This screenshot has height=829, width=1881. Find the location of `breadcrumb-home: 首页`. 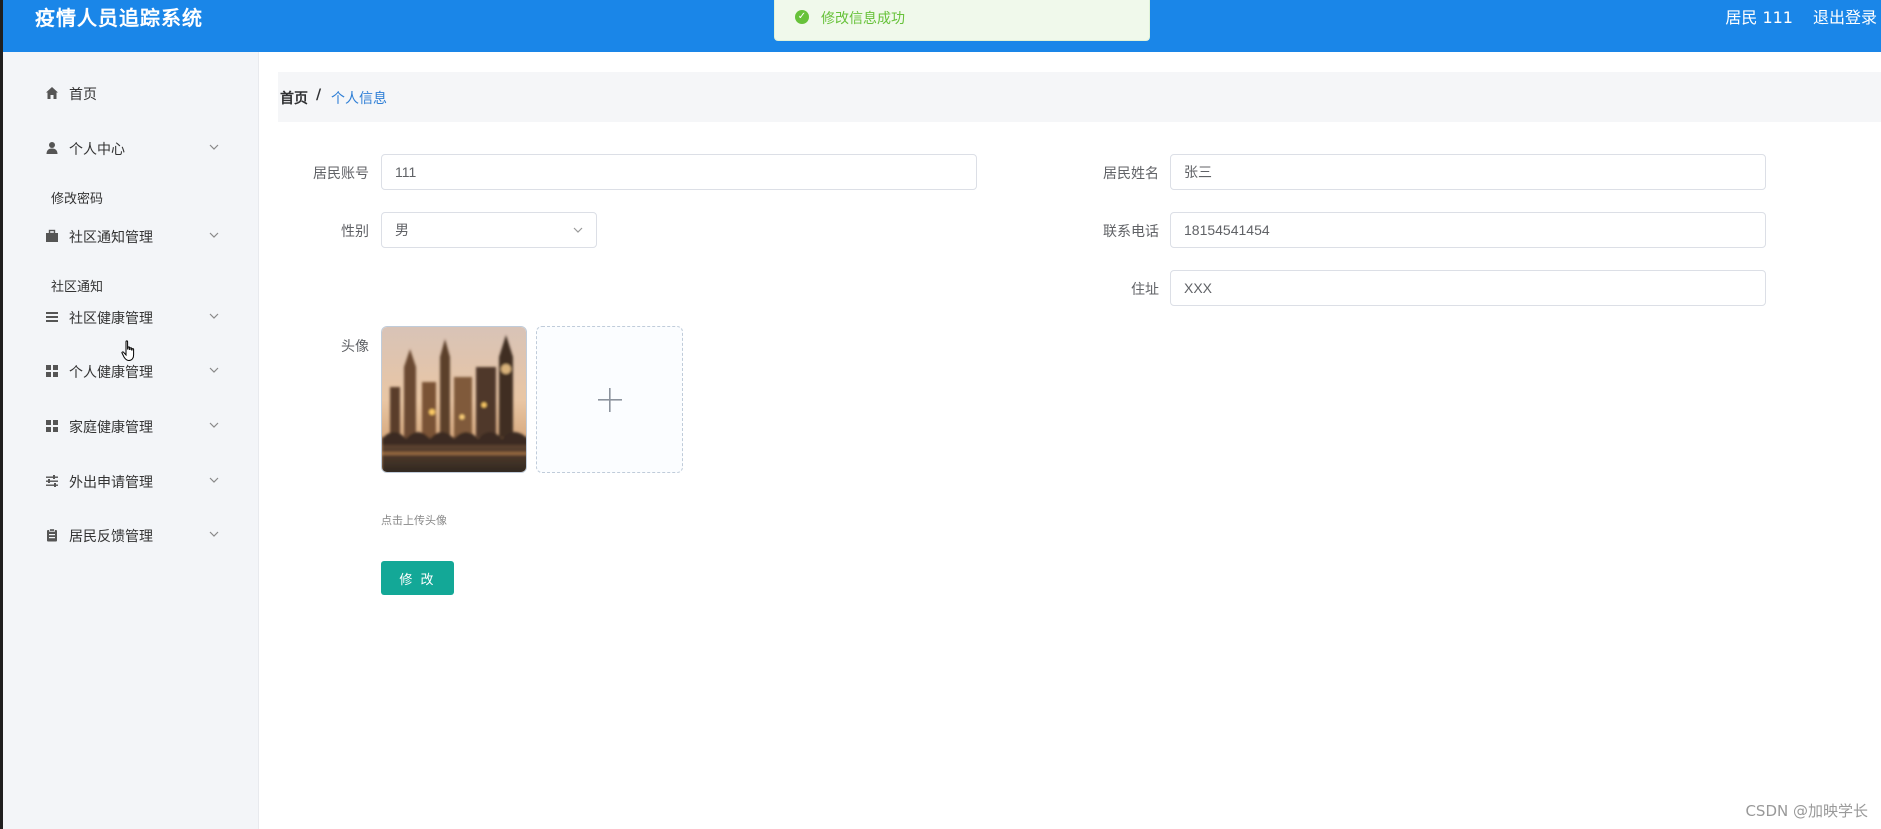

breadcrumb-home: 首页 is located at coordinates (294, 98).